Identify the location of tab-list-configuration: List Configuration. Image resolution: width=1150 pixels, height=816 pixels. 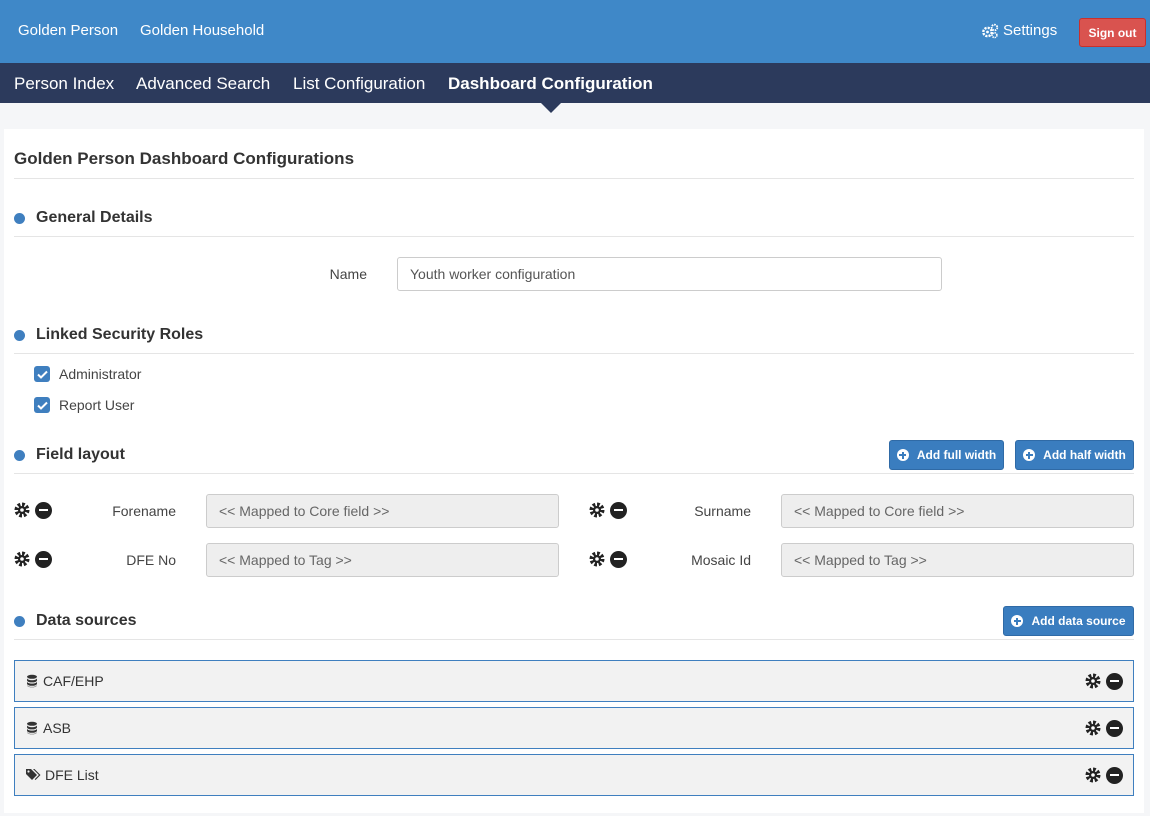
(359, 84).